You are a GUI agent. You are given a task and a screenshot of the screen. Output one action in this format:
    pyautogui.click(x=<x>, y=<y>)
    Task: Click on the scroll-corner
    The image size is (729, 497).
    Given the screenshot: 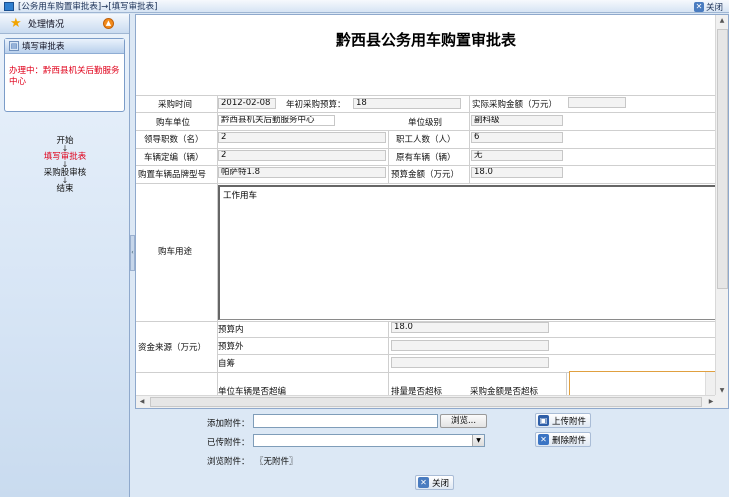 What is the action you would take?
    pyautogui.click(x=721, y=401)
    